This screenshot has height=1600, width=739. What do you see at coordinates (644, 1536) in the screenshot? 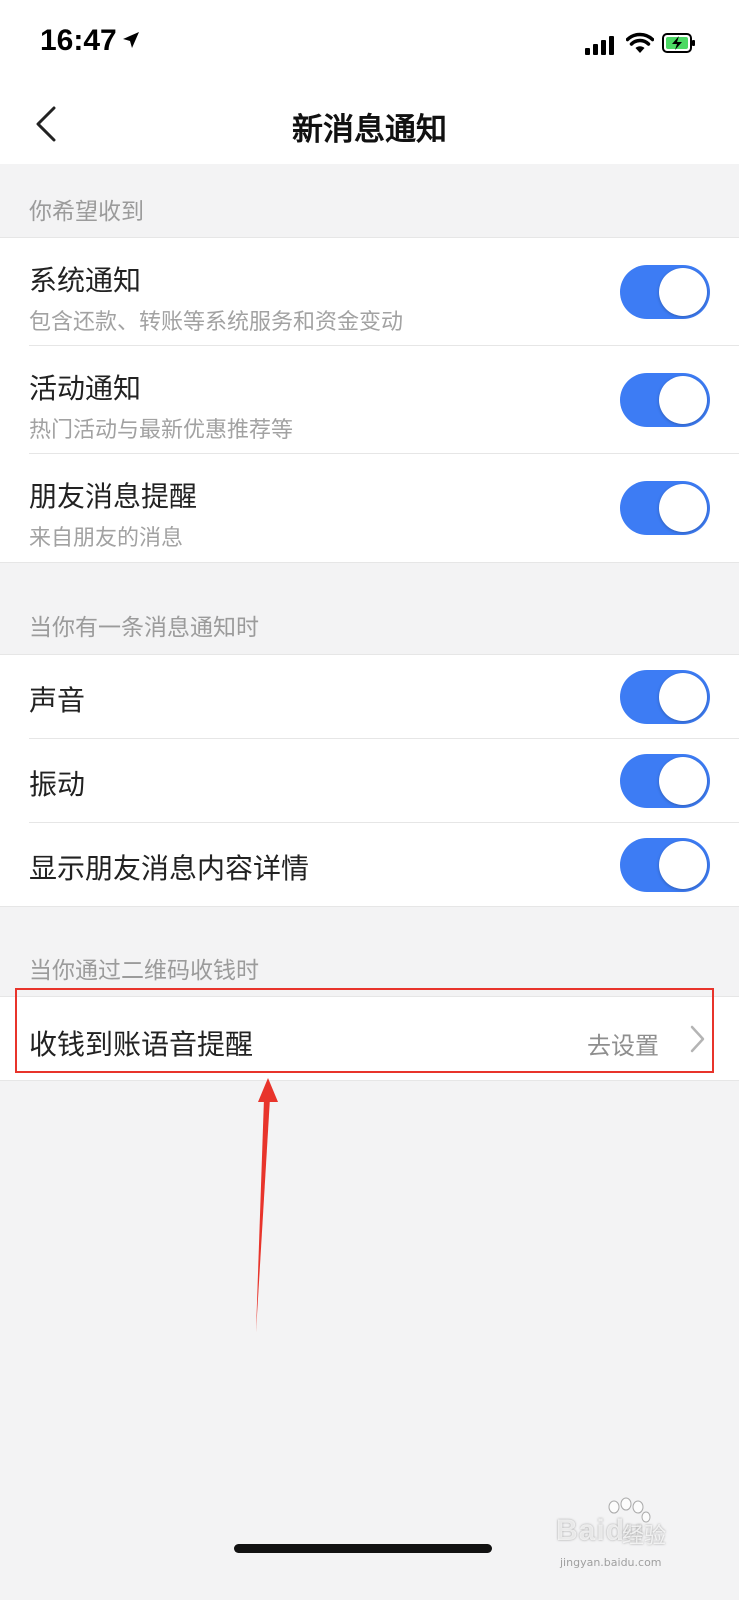
I see `watermark-suffix: 经验` at bounding box center [644, 1536].